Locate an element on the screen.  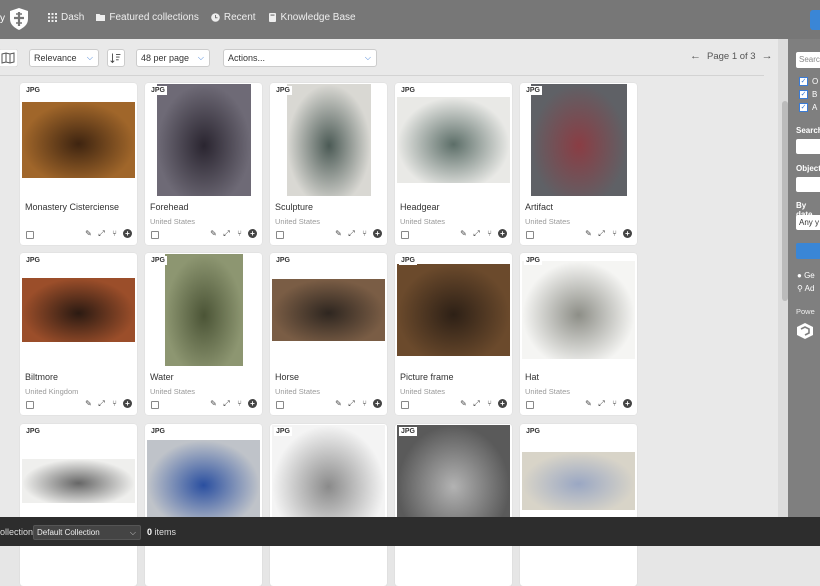
nav-item-dash: Dash is located at coordinates (66, 17).